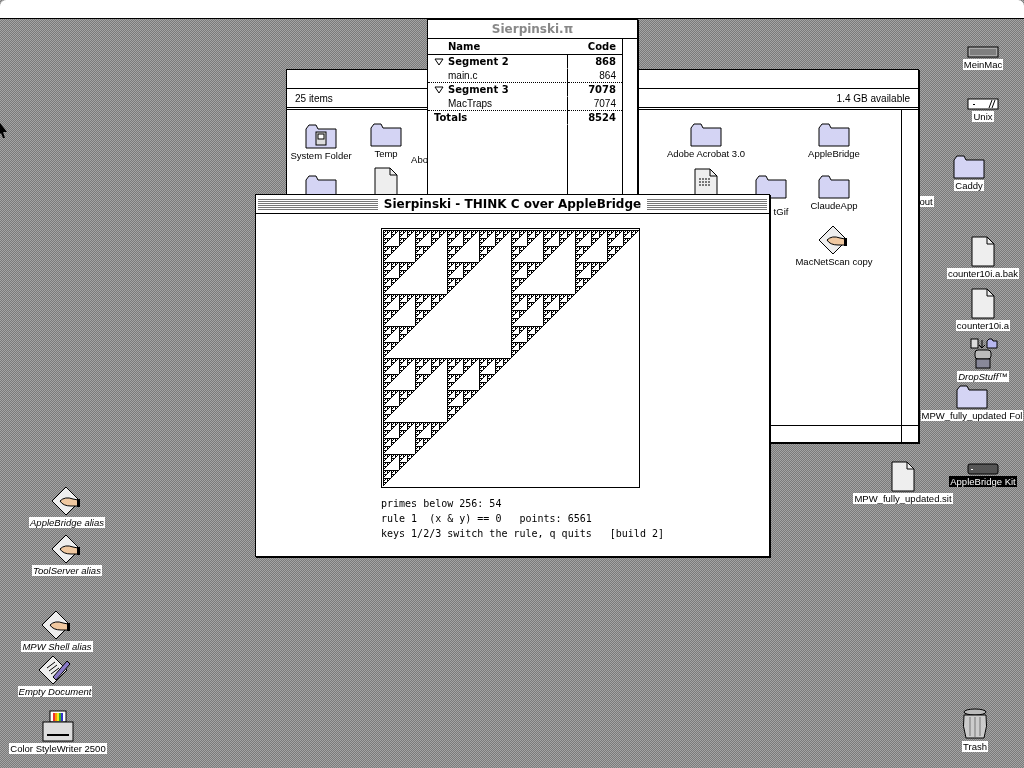 The width and height of the screenshot is (1024, 768). What do you see at coordinates (523, 534) in the screenshot?
I see `output-line: keys 1/2/3 switch the rule, q quits [build 2]` at bounding box center [523, 534].